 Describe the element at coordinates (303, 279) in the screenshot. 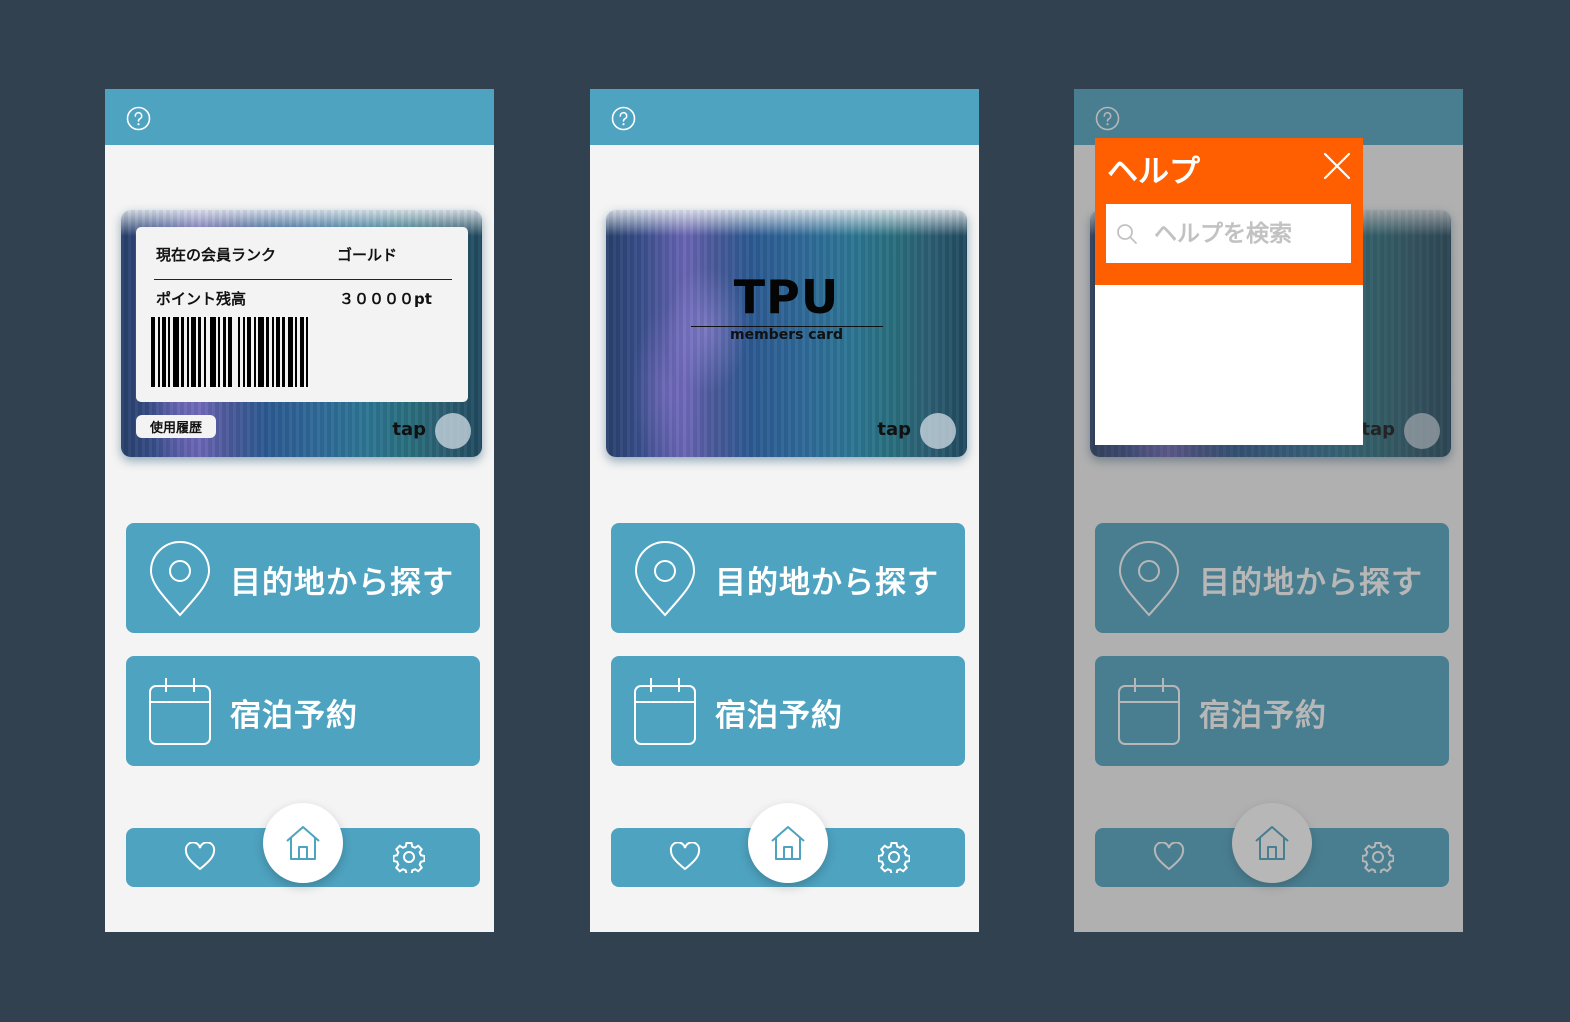

I see `divider` at that location.